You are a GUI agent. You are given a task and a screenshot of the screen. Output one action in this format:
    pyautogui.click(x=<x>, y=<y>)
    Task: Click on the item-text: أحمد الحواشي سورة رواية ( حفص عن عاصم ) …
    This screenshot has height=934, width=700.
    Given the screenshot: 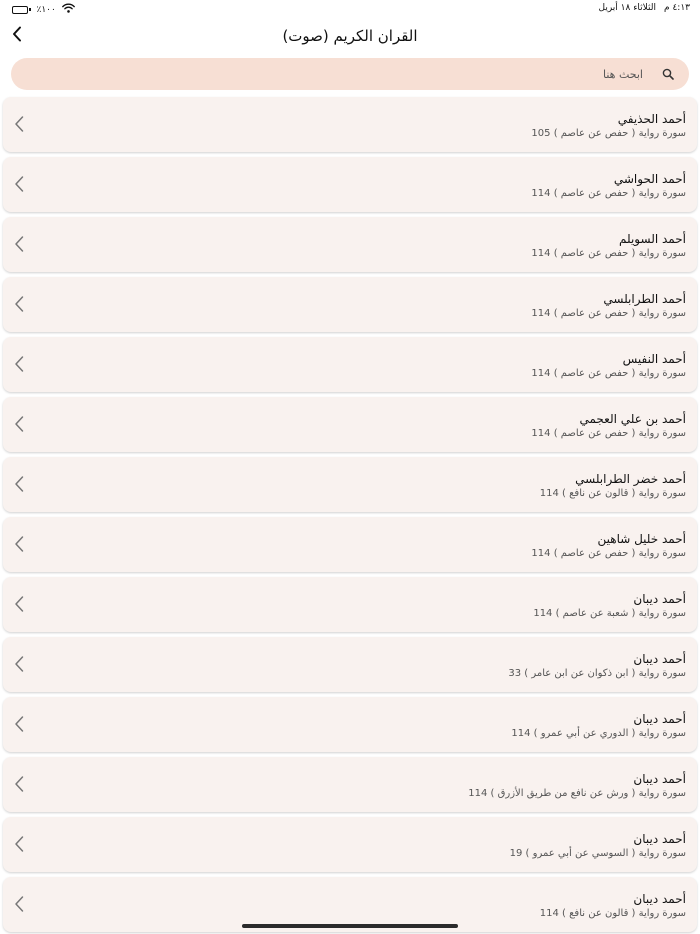 What is the action you would take?
    pyautogui.click(x=608, y=186)
    